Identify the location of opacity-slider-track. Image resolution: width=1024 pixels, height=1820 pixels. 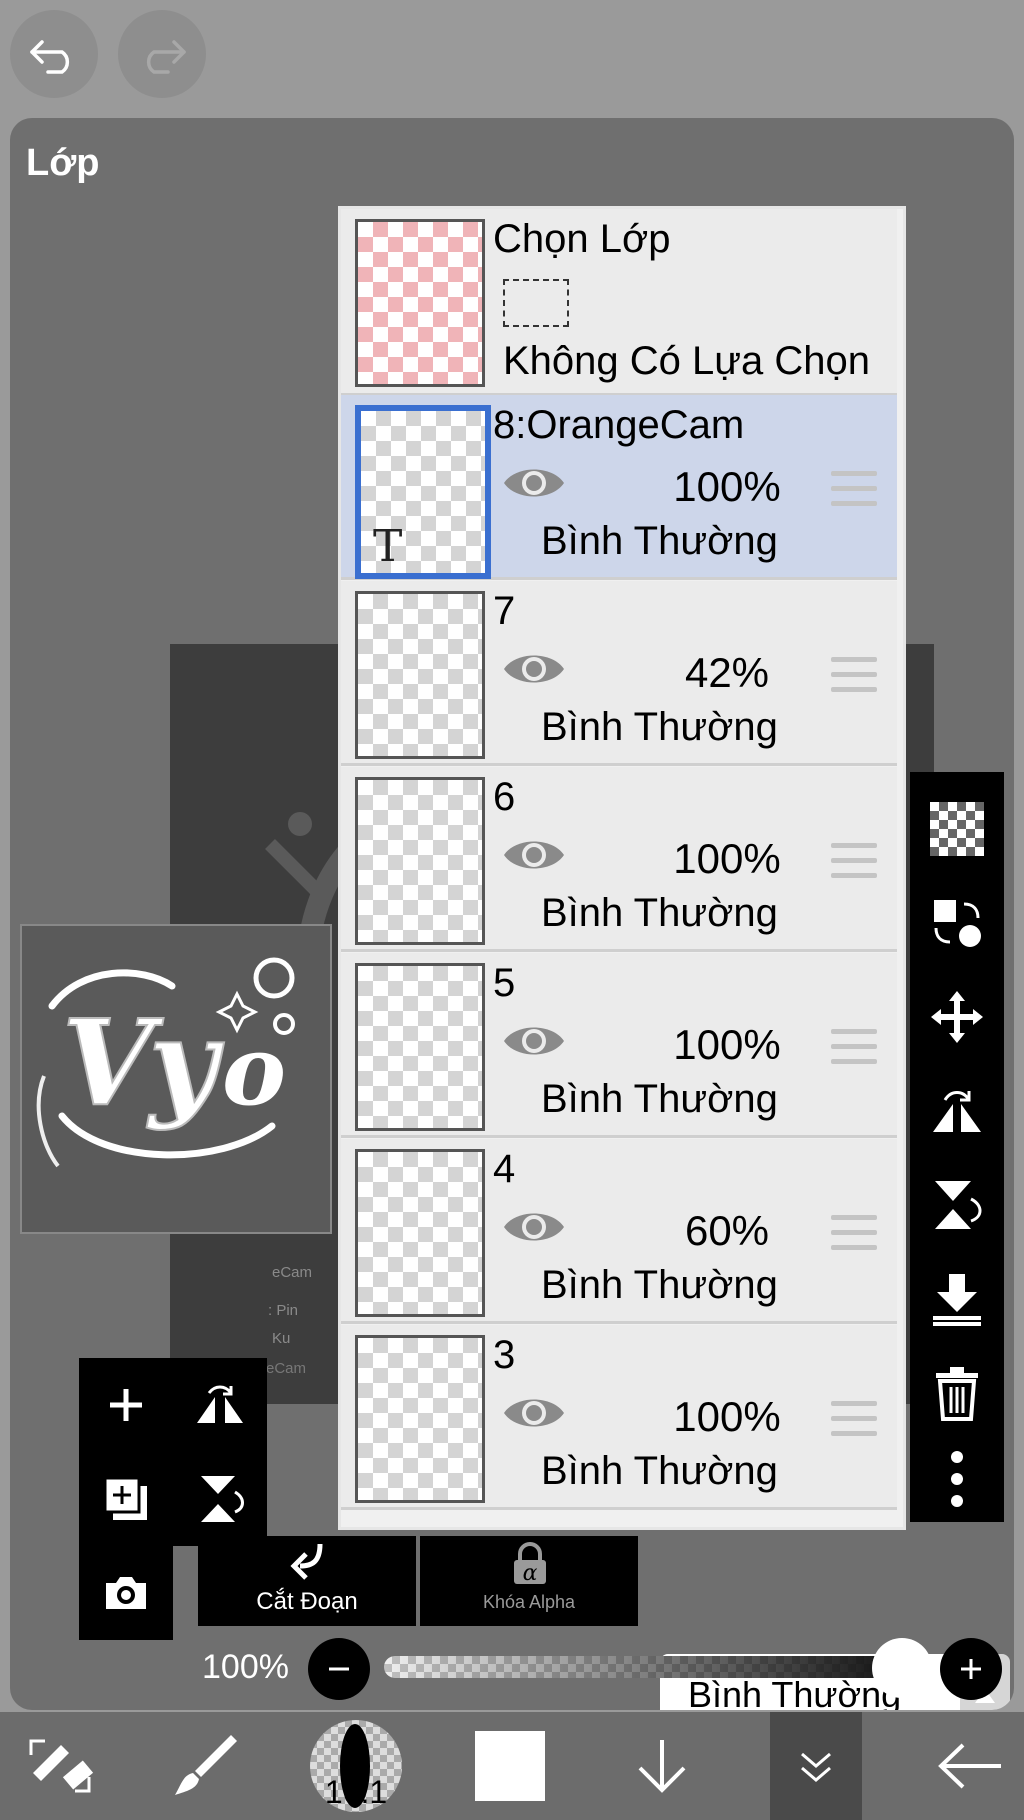
(644, 1667).